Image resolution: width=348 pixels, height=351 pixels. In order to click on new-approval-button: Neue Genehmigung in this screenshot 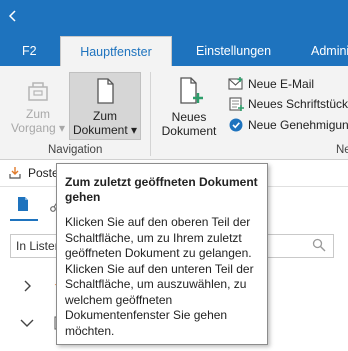, I will do `click(288, 125)`.